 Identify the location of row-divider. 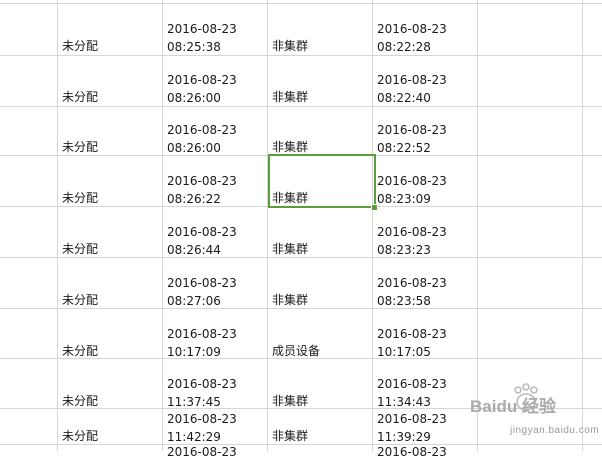
(301, 3).